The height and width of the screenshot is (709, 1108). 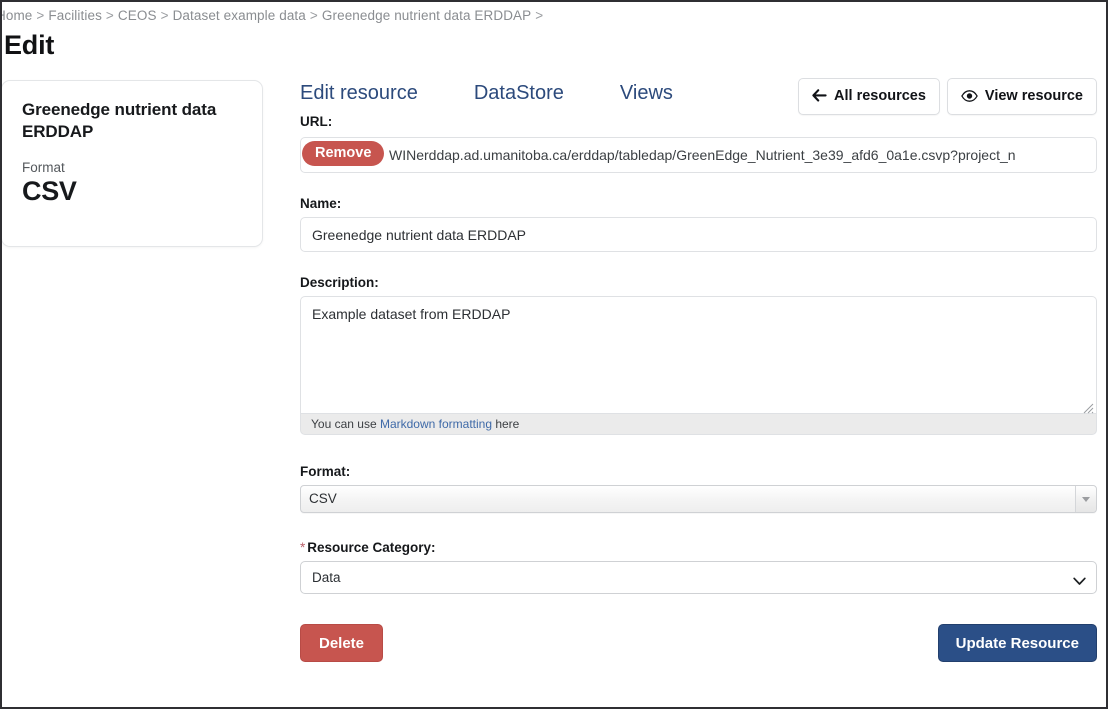 I want to click on breadcrumb-item-facilities: Facilities, so click(x=75, y=15).